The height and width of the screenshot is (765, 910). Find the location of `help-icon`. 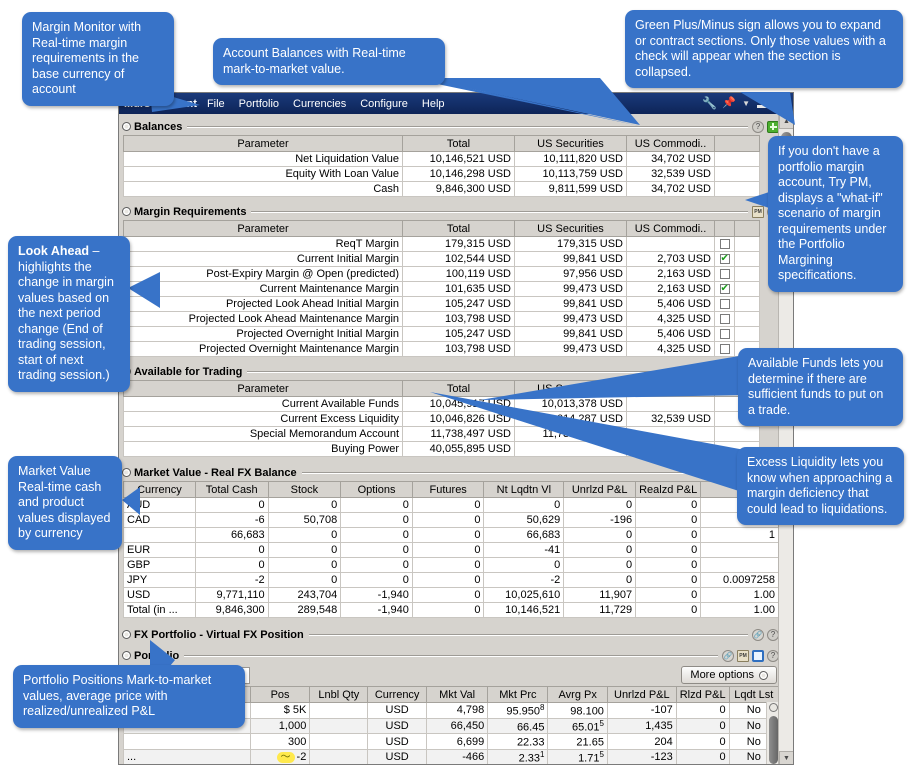

help-icon is located at coordinates (758, 126).